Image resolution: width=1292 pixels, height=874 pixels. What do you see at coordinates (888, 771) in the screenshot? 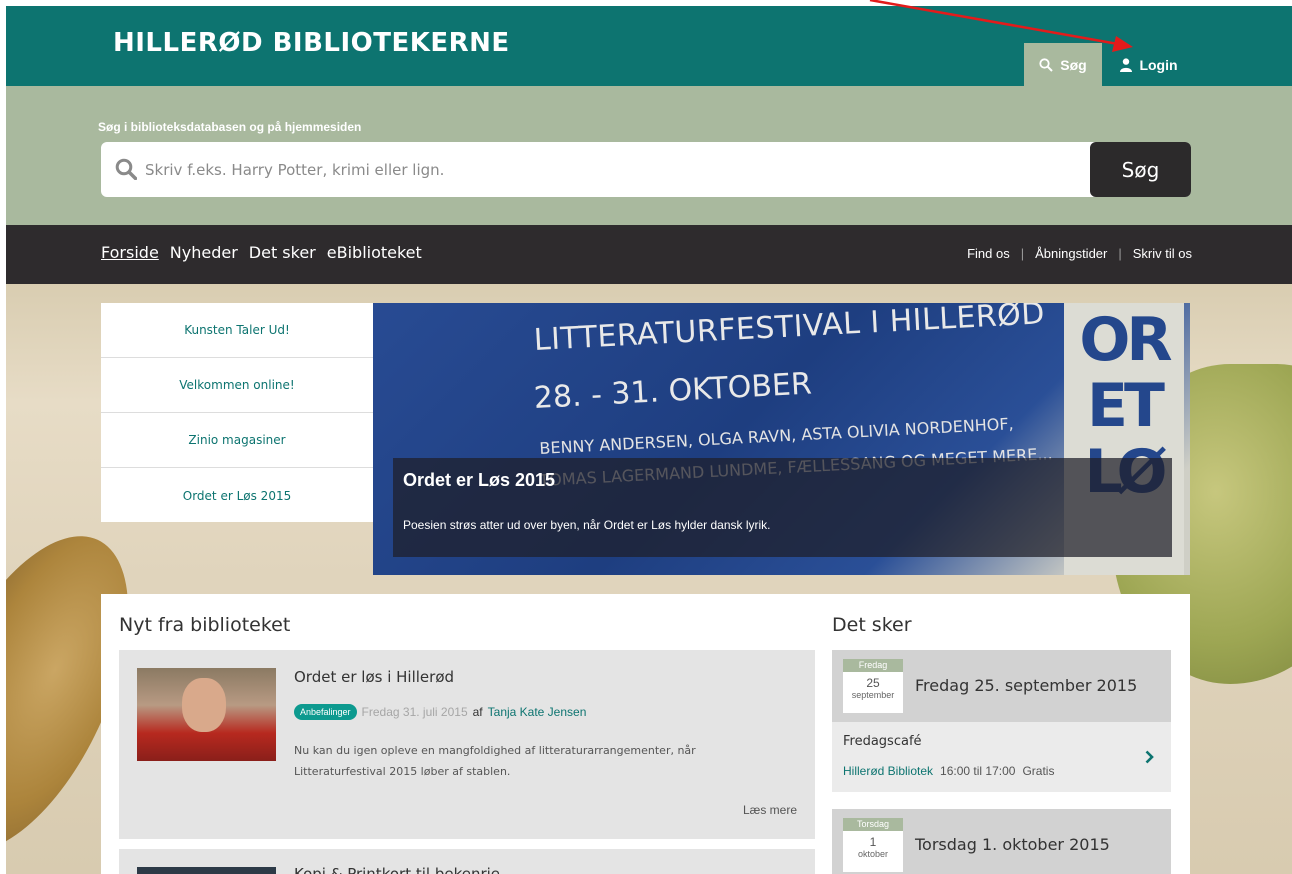
I see `event-venue: Hillerød Bibliotek` at bounding box center [888, 771].